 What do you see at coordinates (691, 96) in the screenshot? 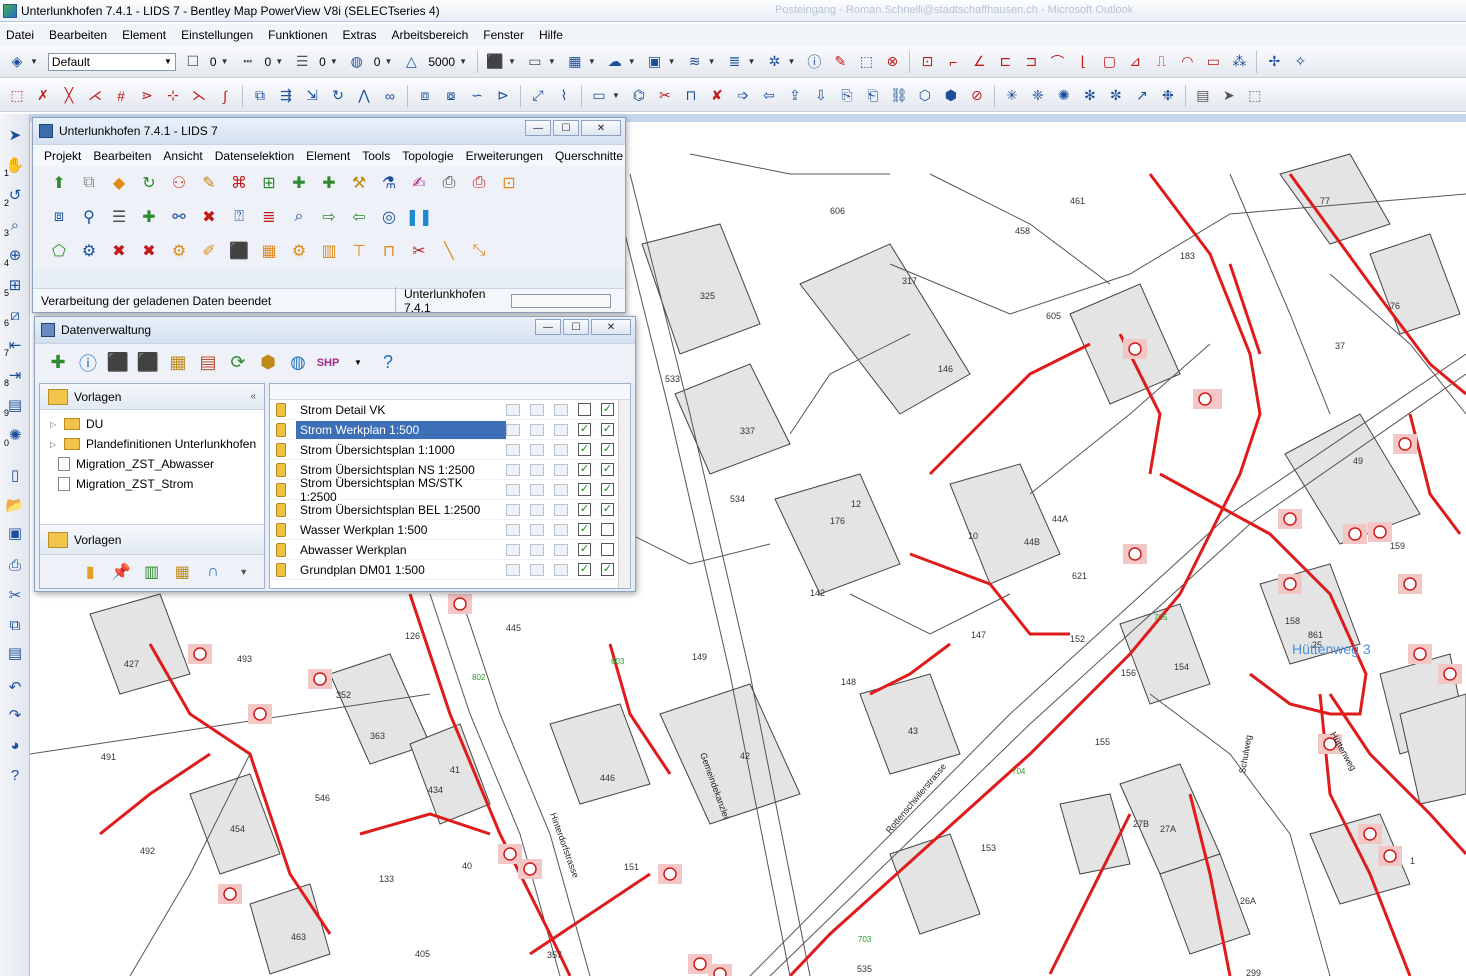
I see `clip-icon: ⊓` at bounding box center [691, 96].